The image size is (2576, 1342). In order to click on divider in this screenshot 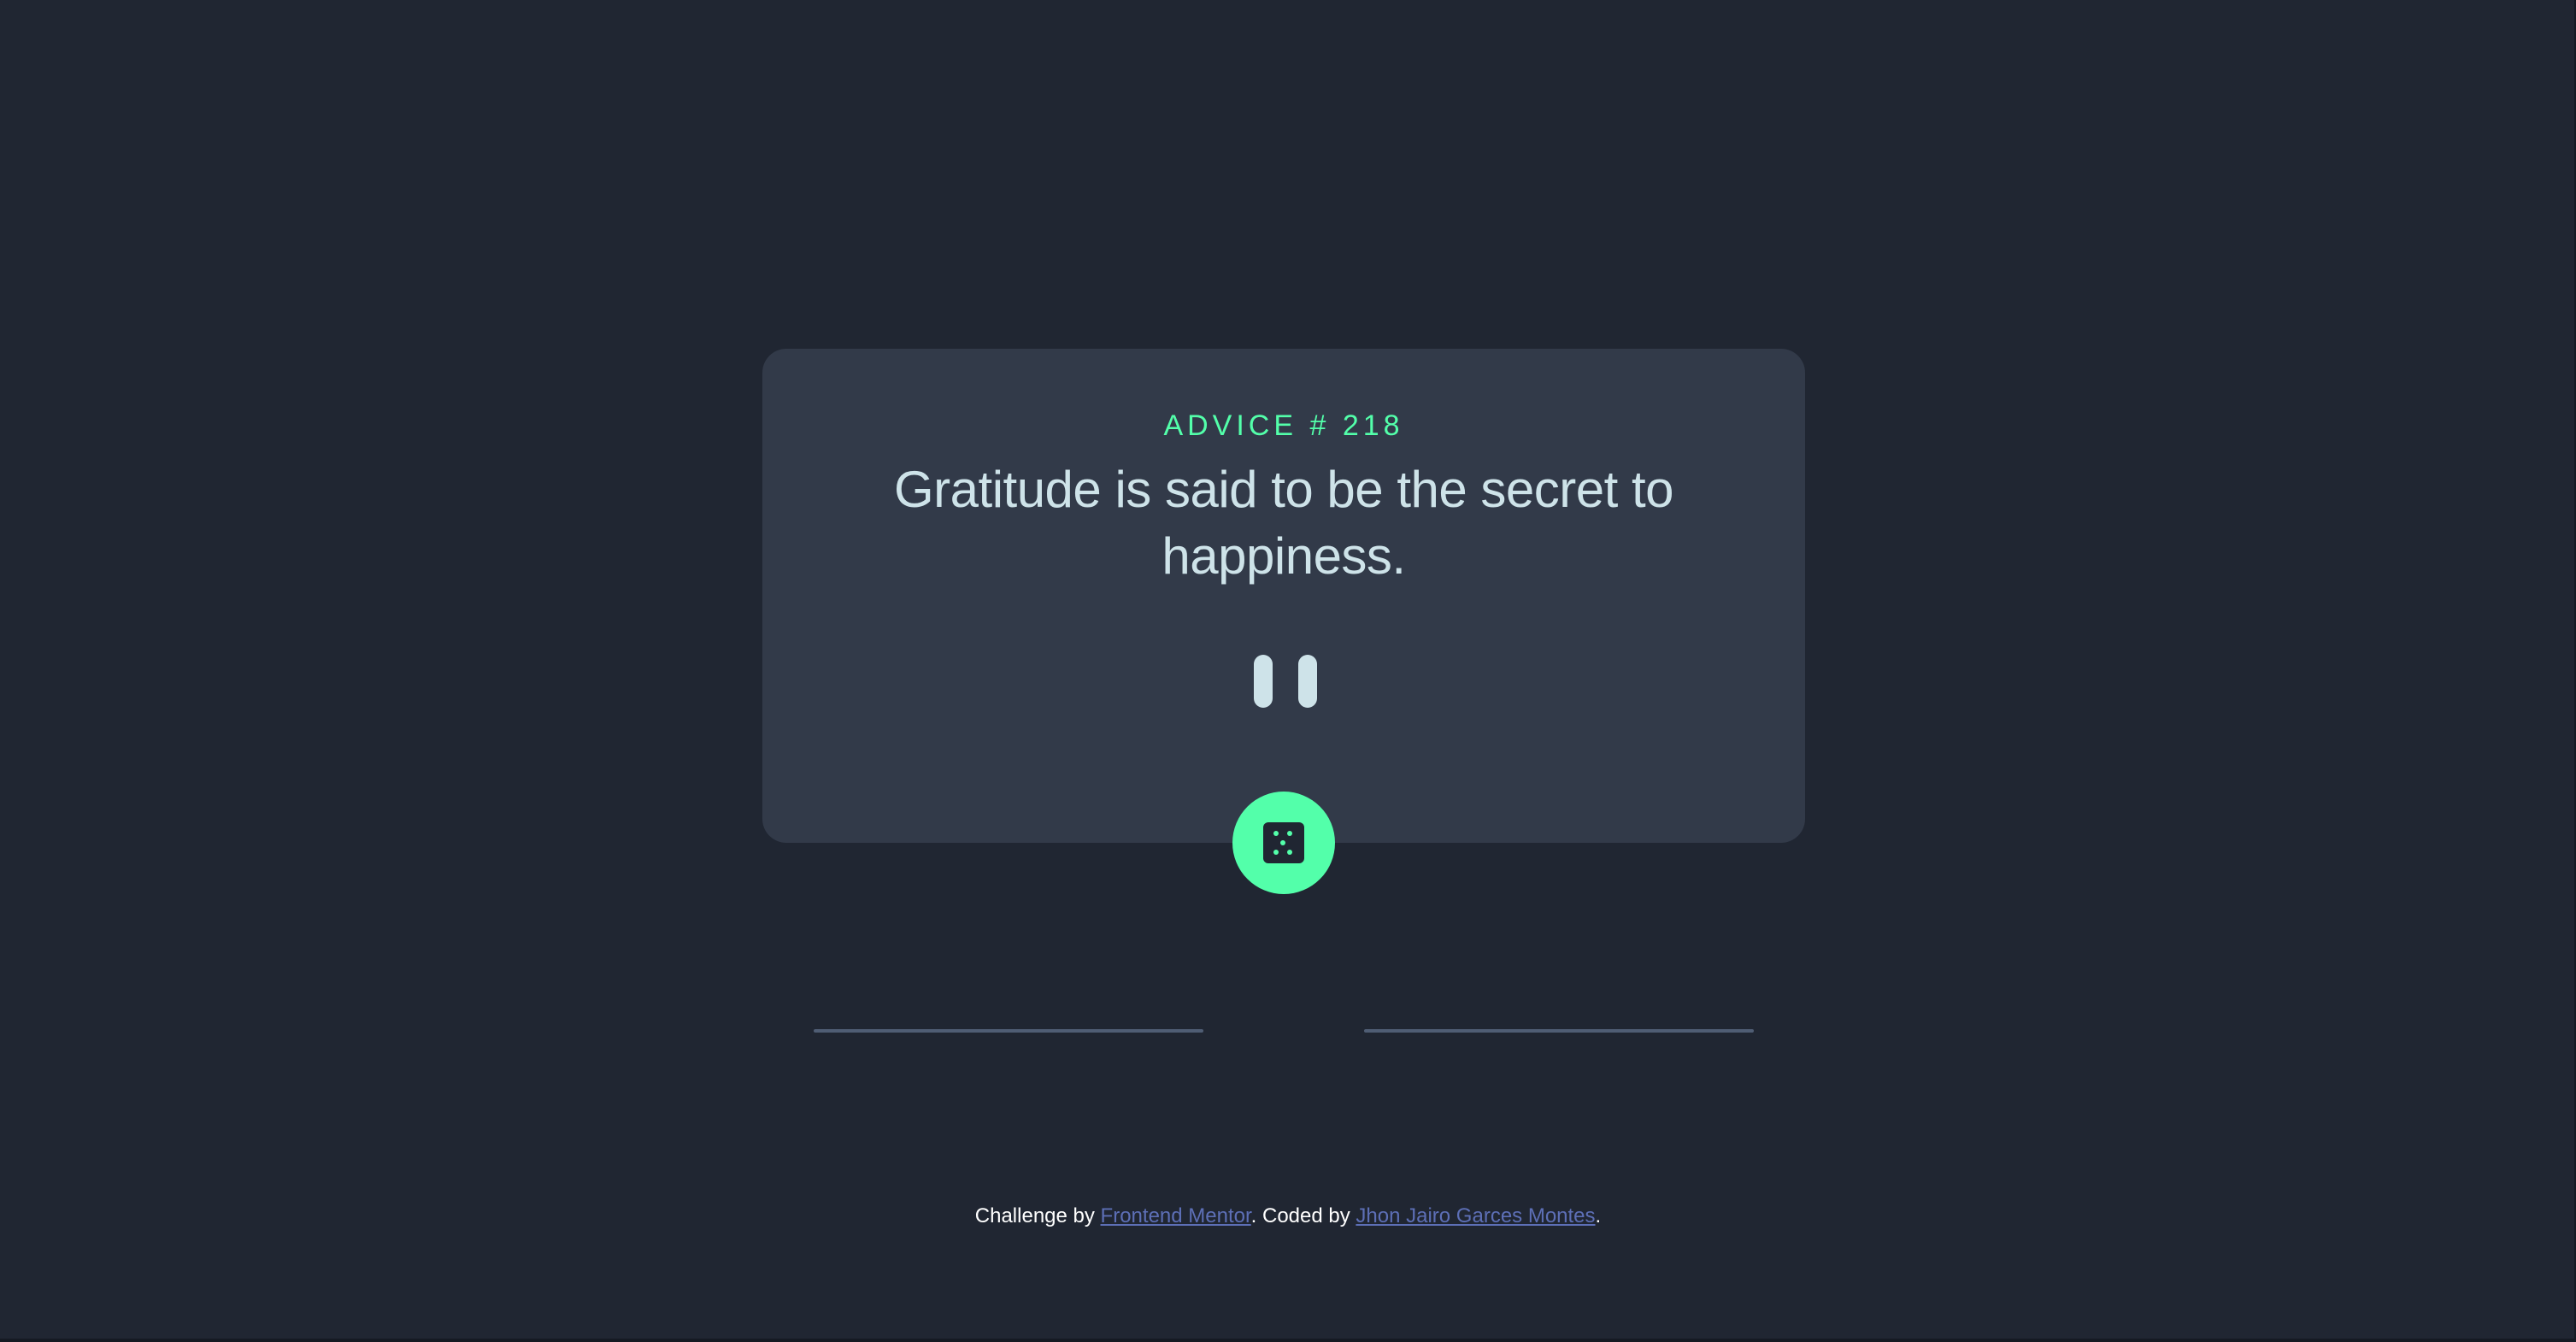, I will do `click(1284, 1031)`.